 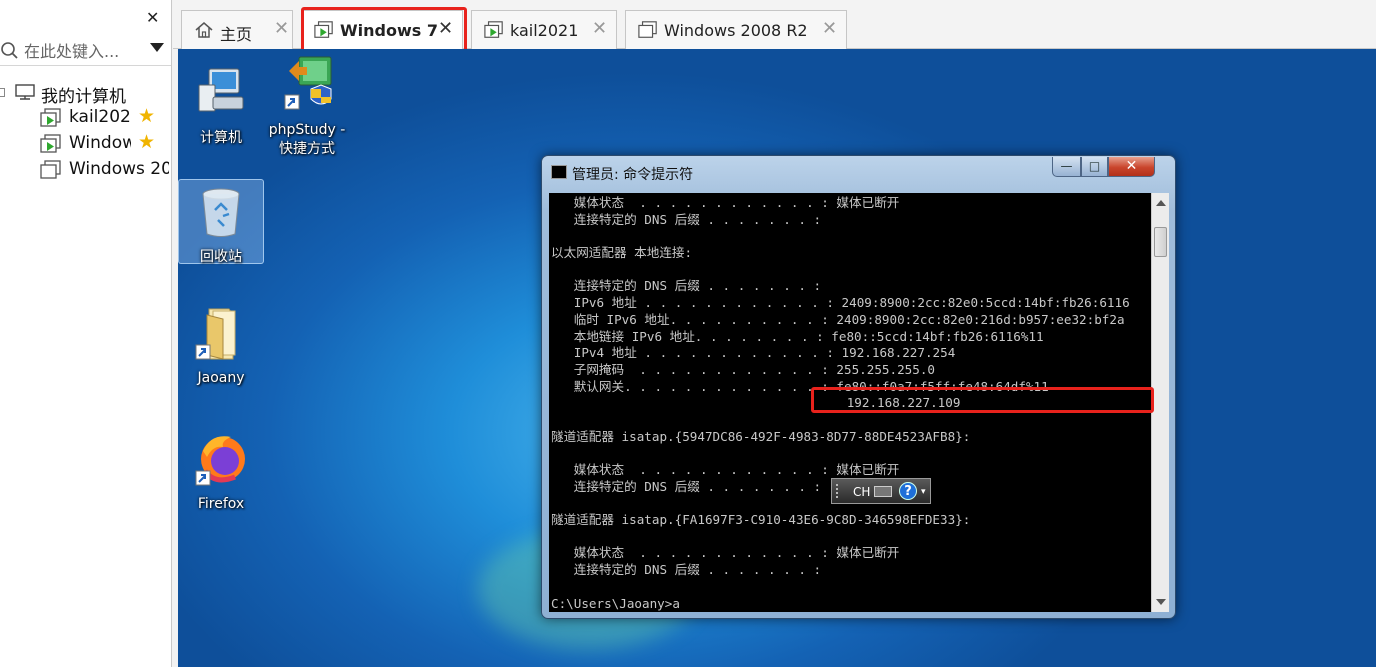 I want to click on tab-windows-7: Windows 7 ✕, so click(x=382, y=29).